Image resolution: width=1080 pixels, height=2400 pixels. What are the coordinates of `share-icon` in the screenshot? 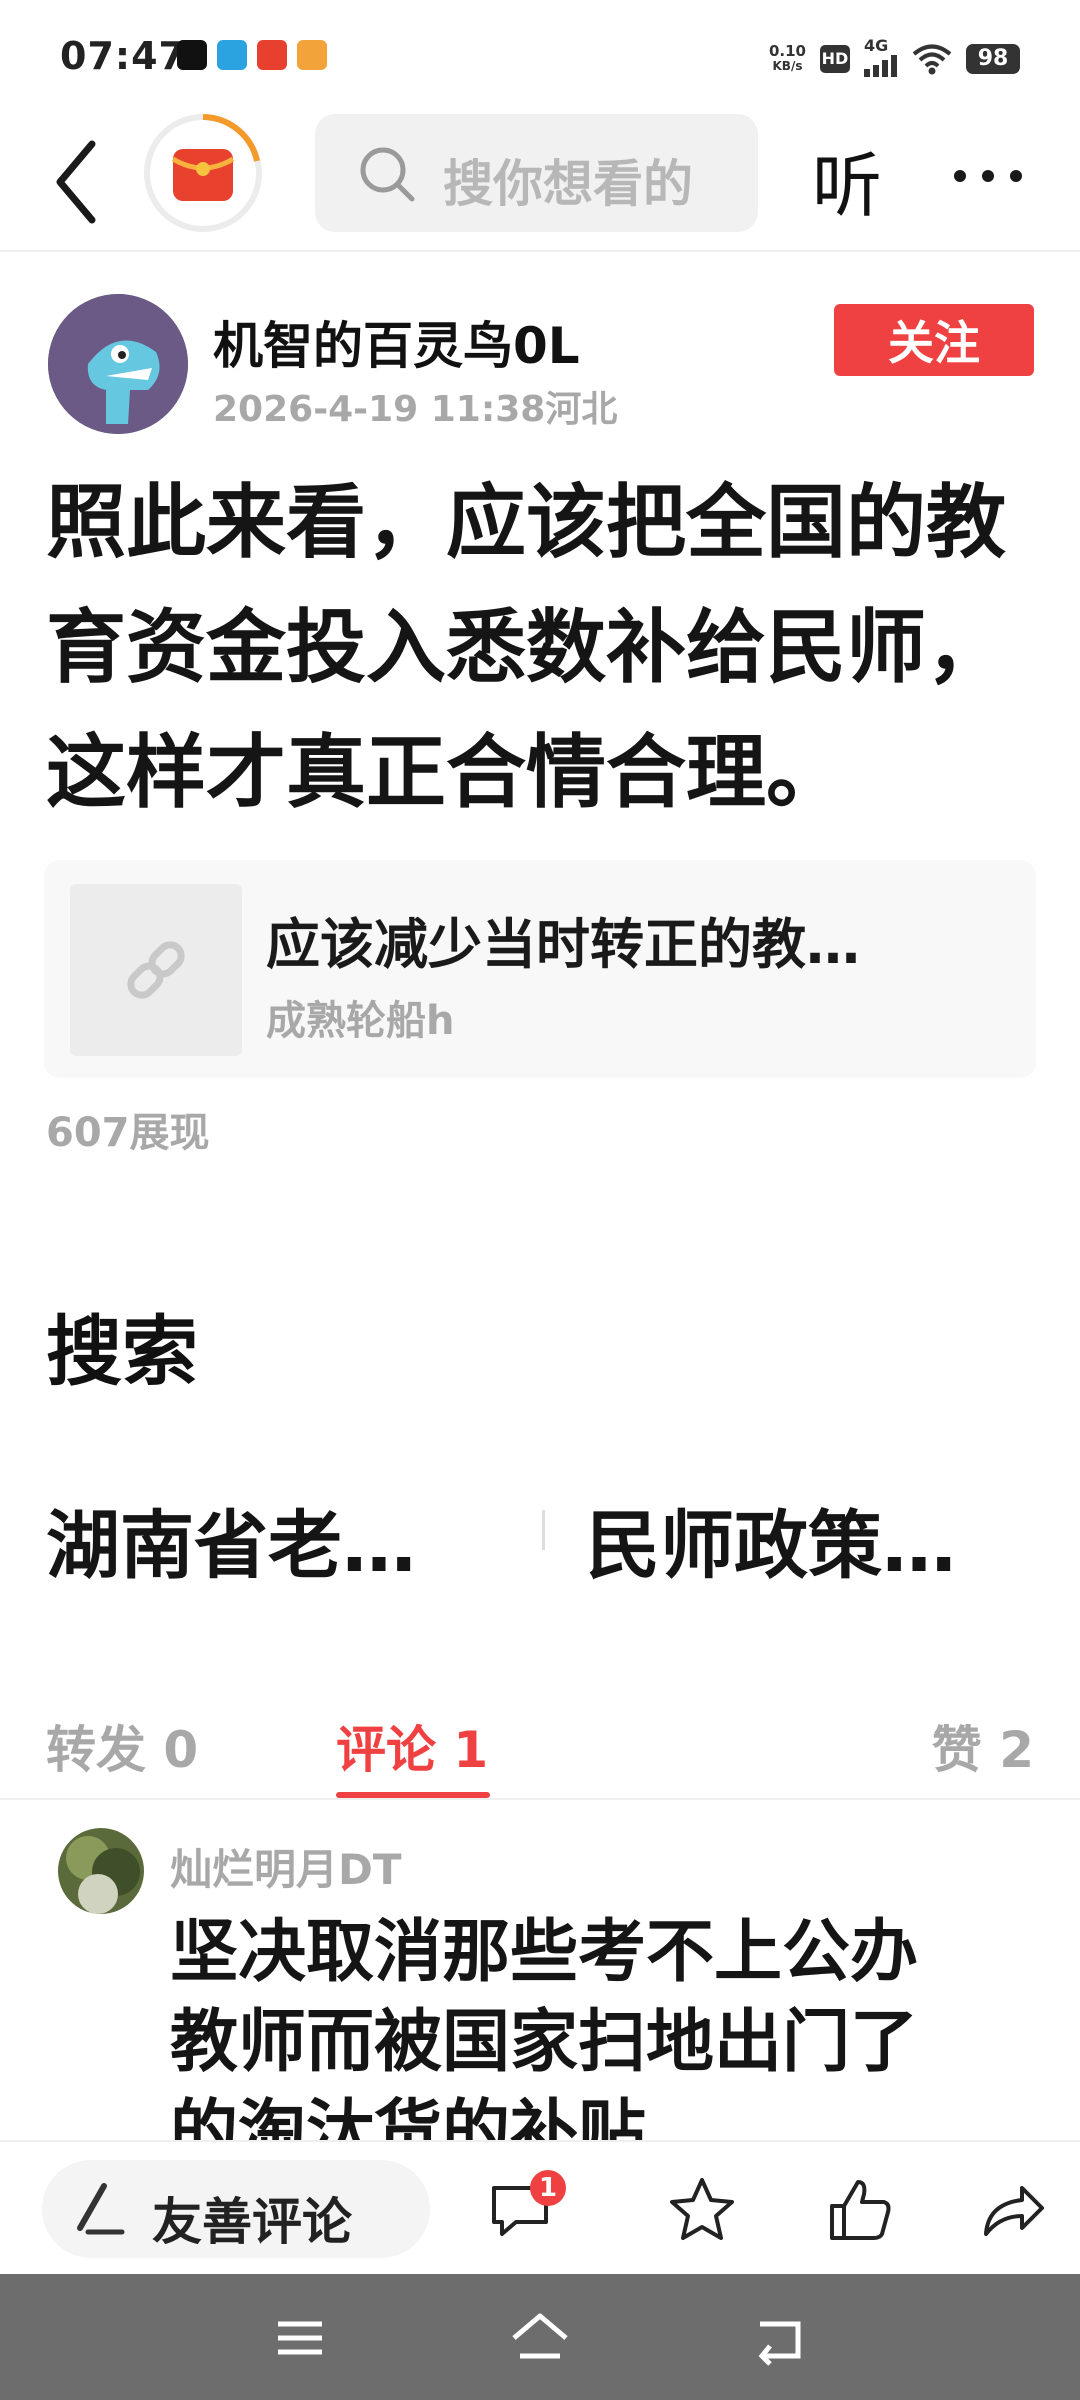 It's located at (1012, 2210).